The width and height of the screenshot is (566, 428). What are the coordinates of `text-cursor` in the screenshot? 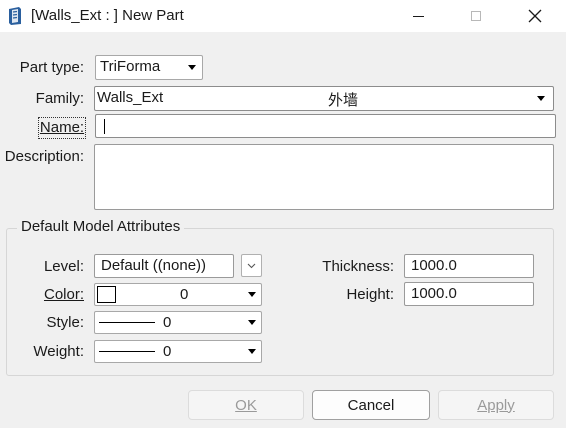 It's located at (104, 126).